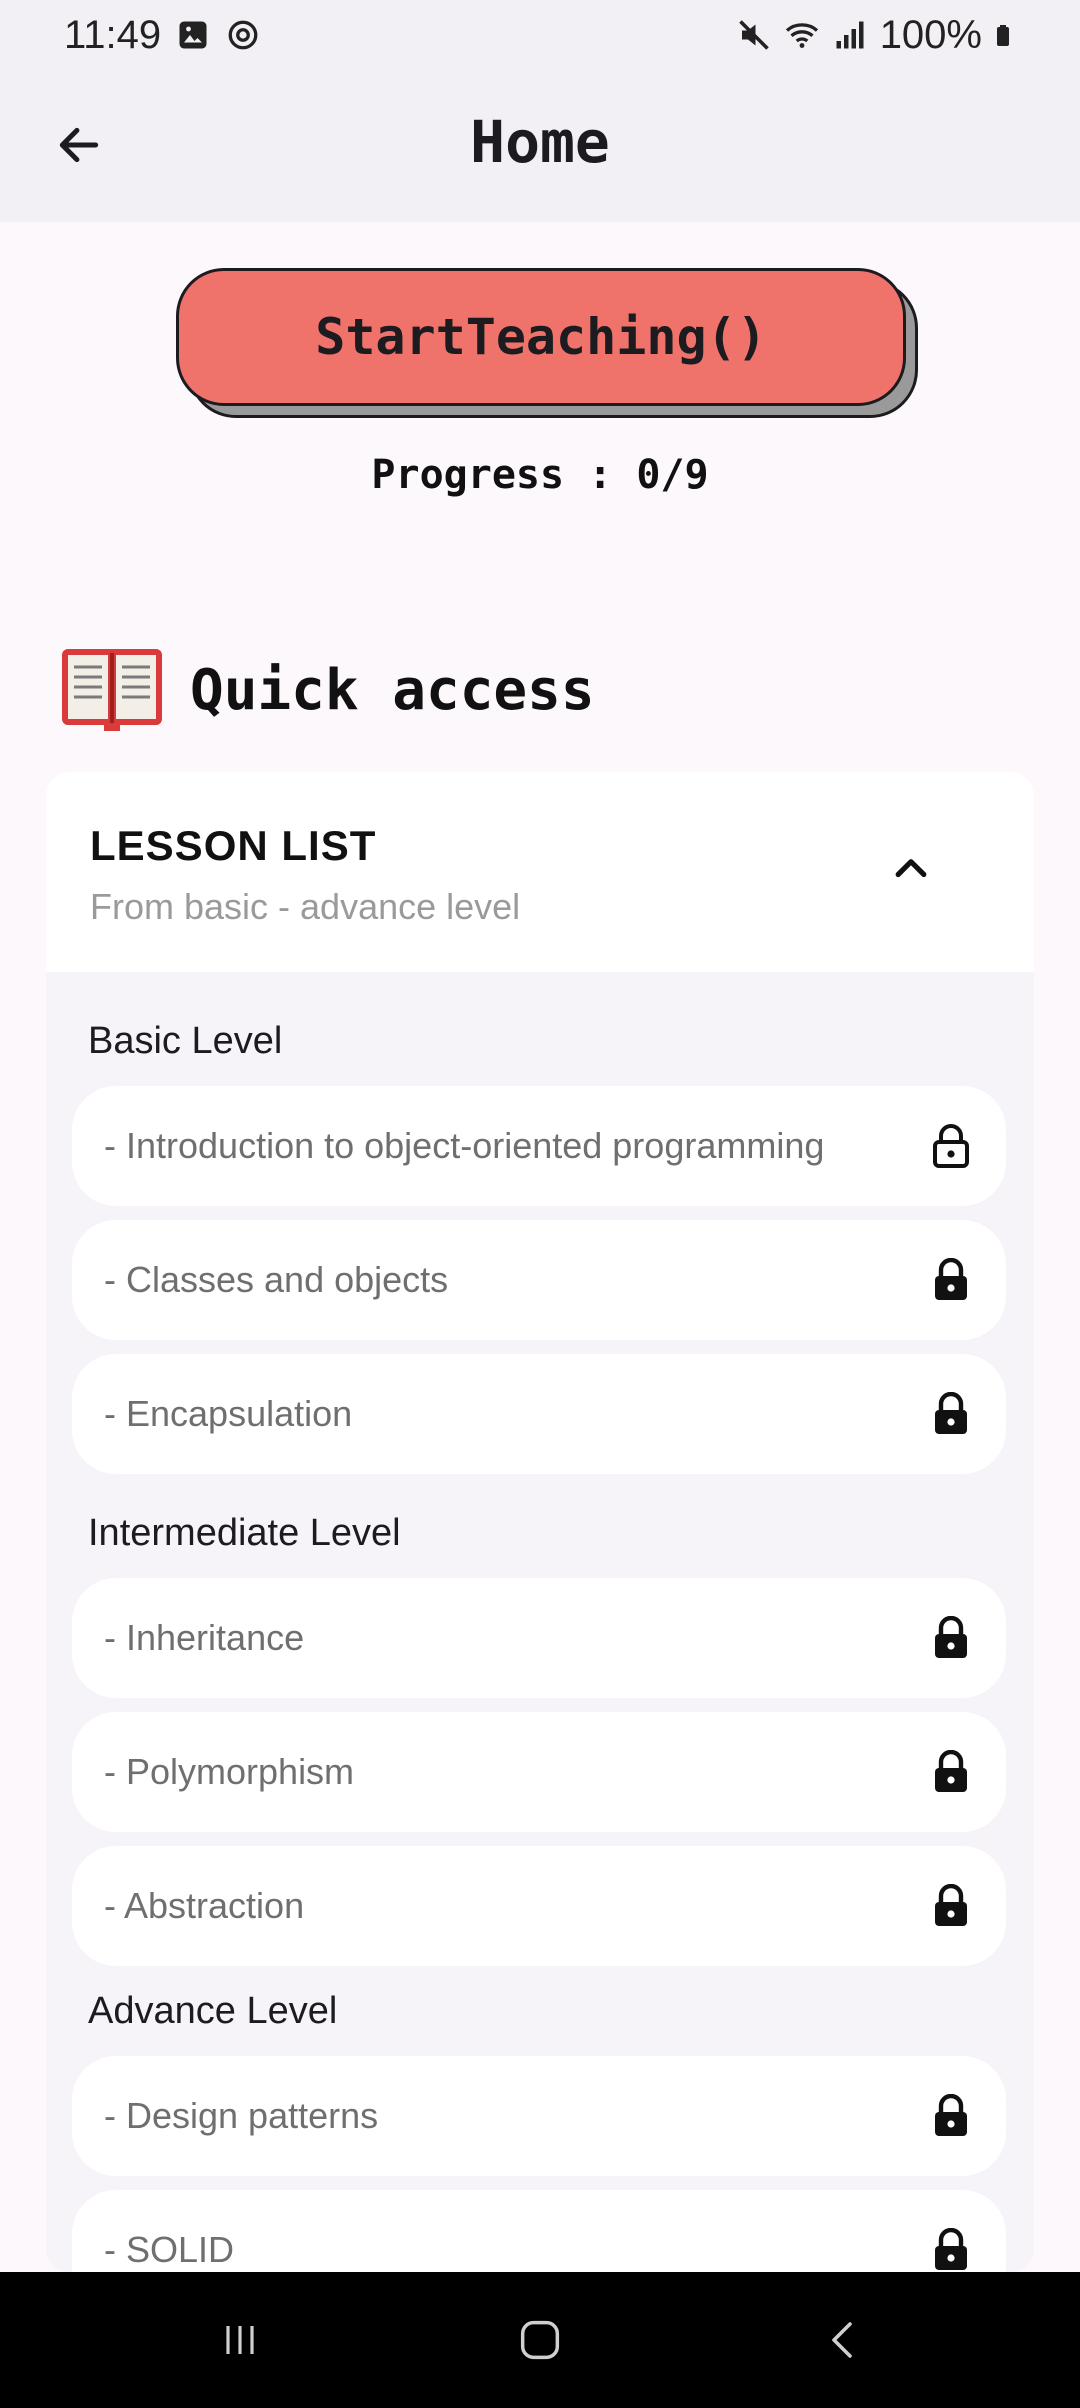 The width and height of the screenshot is (1080, 2408). I want to click on level-label-advance: Advance Level, so click(213, 2011).